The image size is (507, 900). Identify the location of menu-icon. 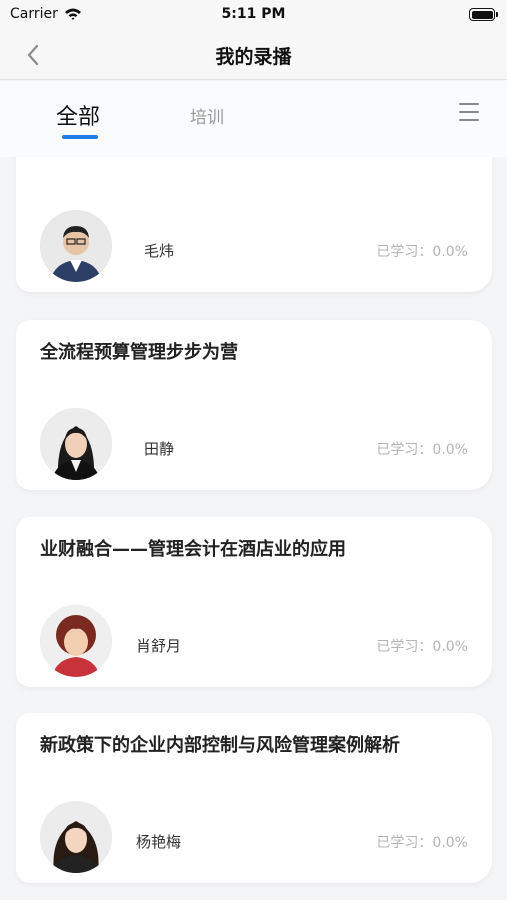
(469, 112).